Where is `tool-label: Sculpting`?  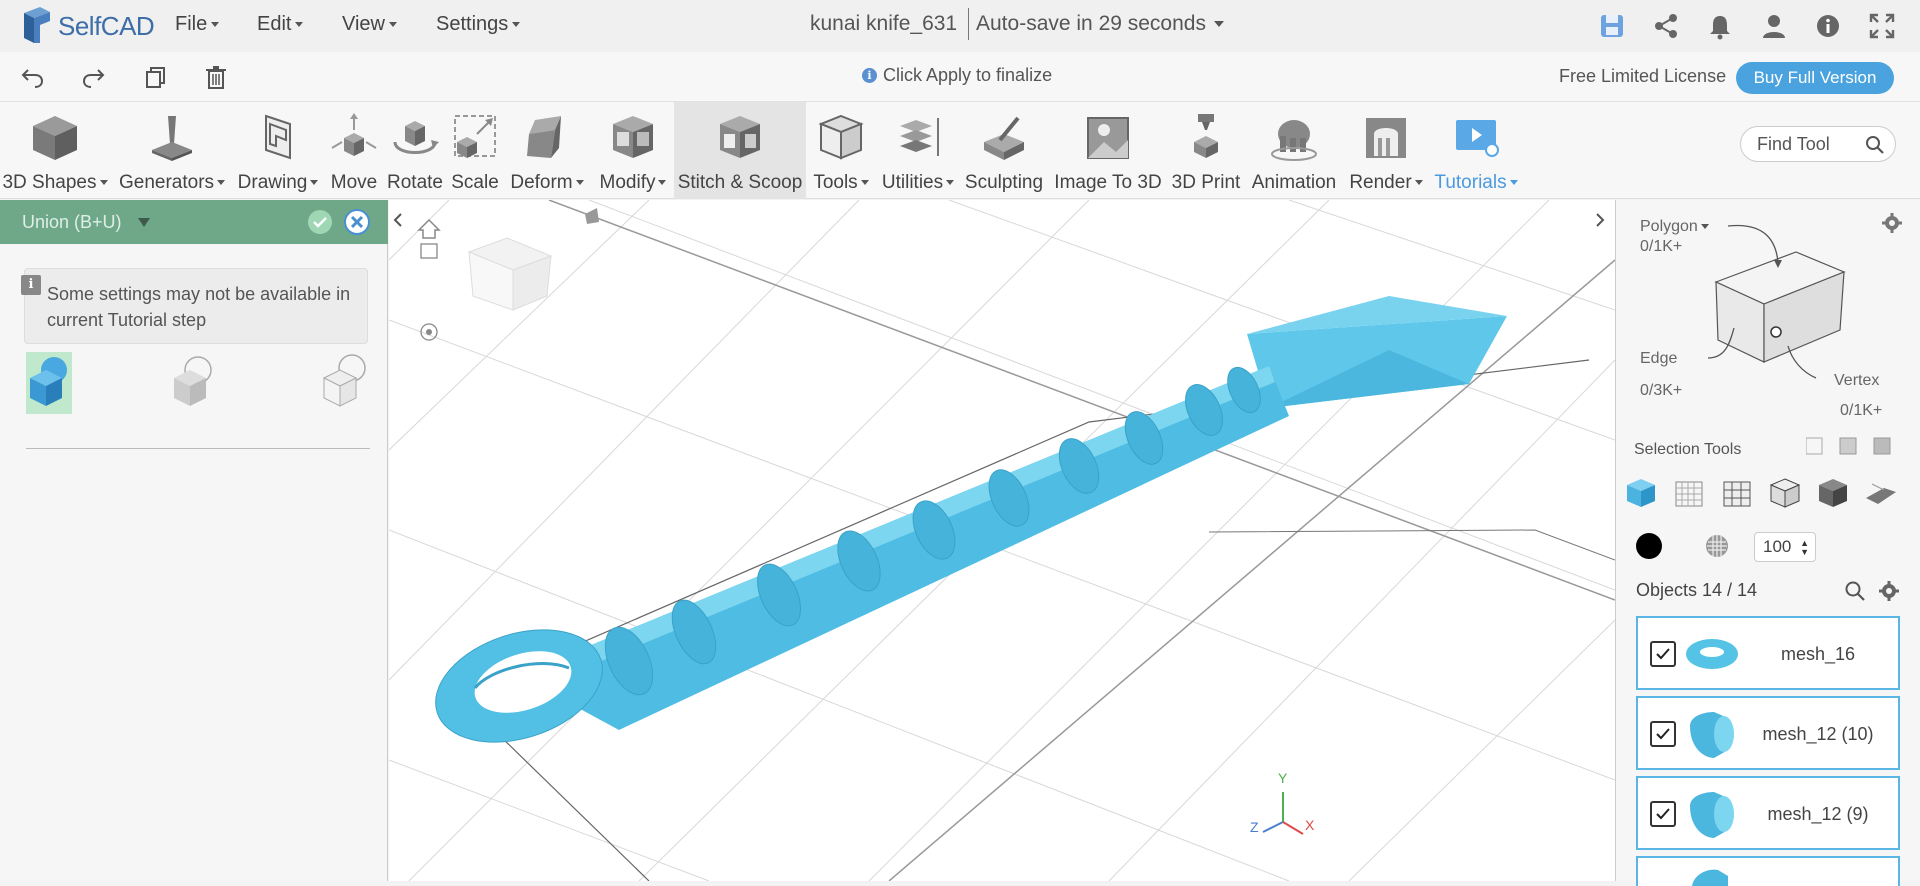
tool-label: Sculpting is located at coordinates (1004, 182).